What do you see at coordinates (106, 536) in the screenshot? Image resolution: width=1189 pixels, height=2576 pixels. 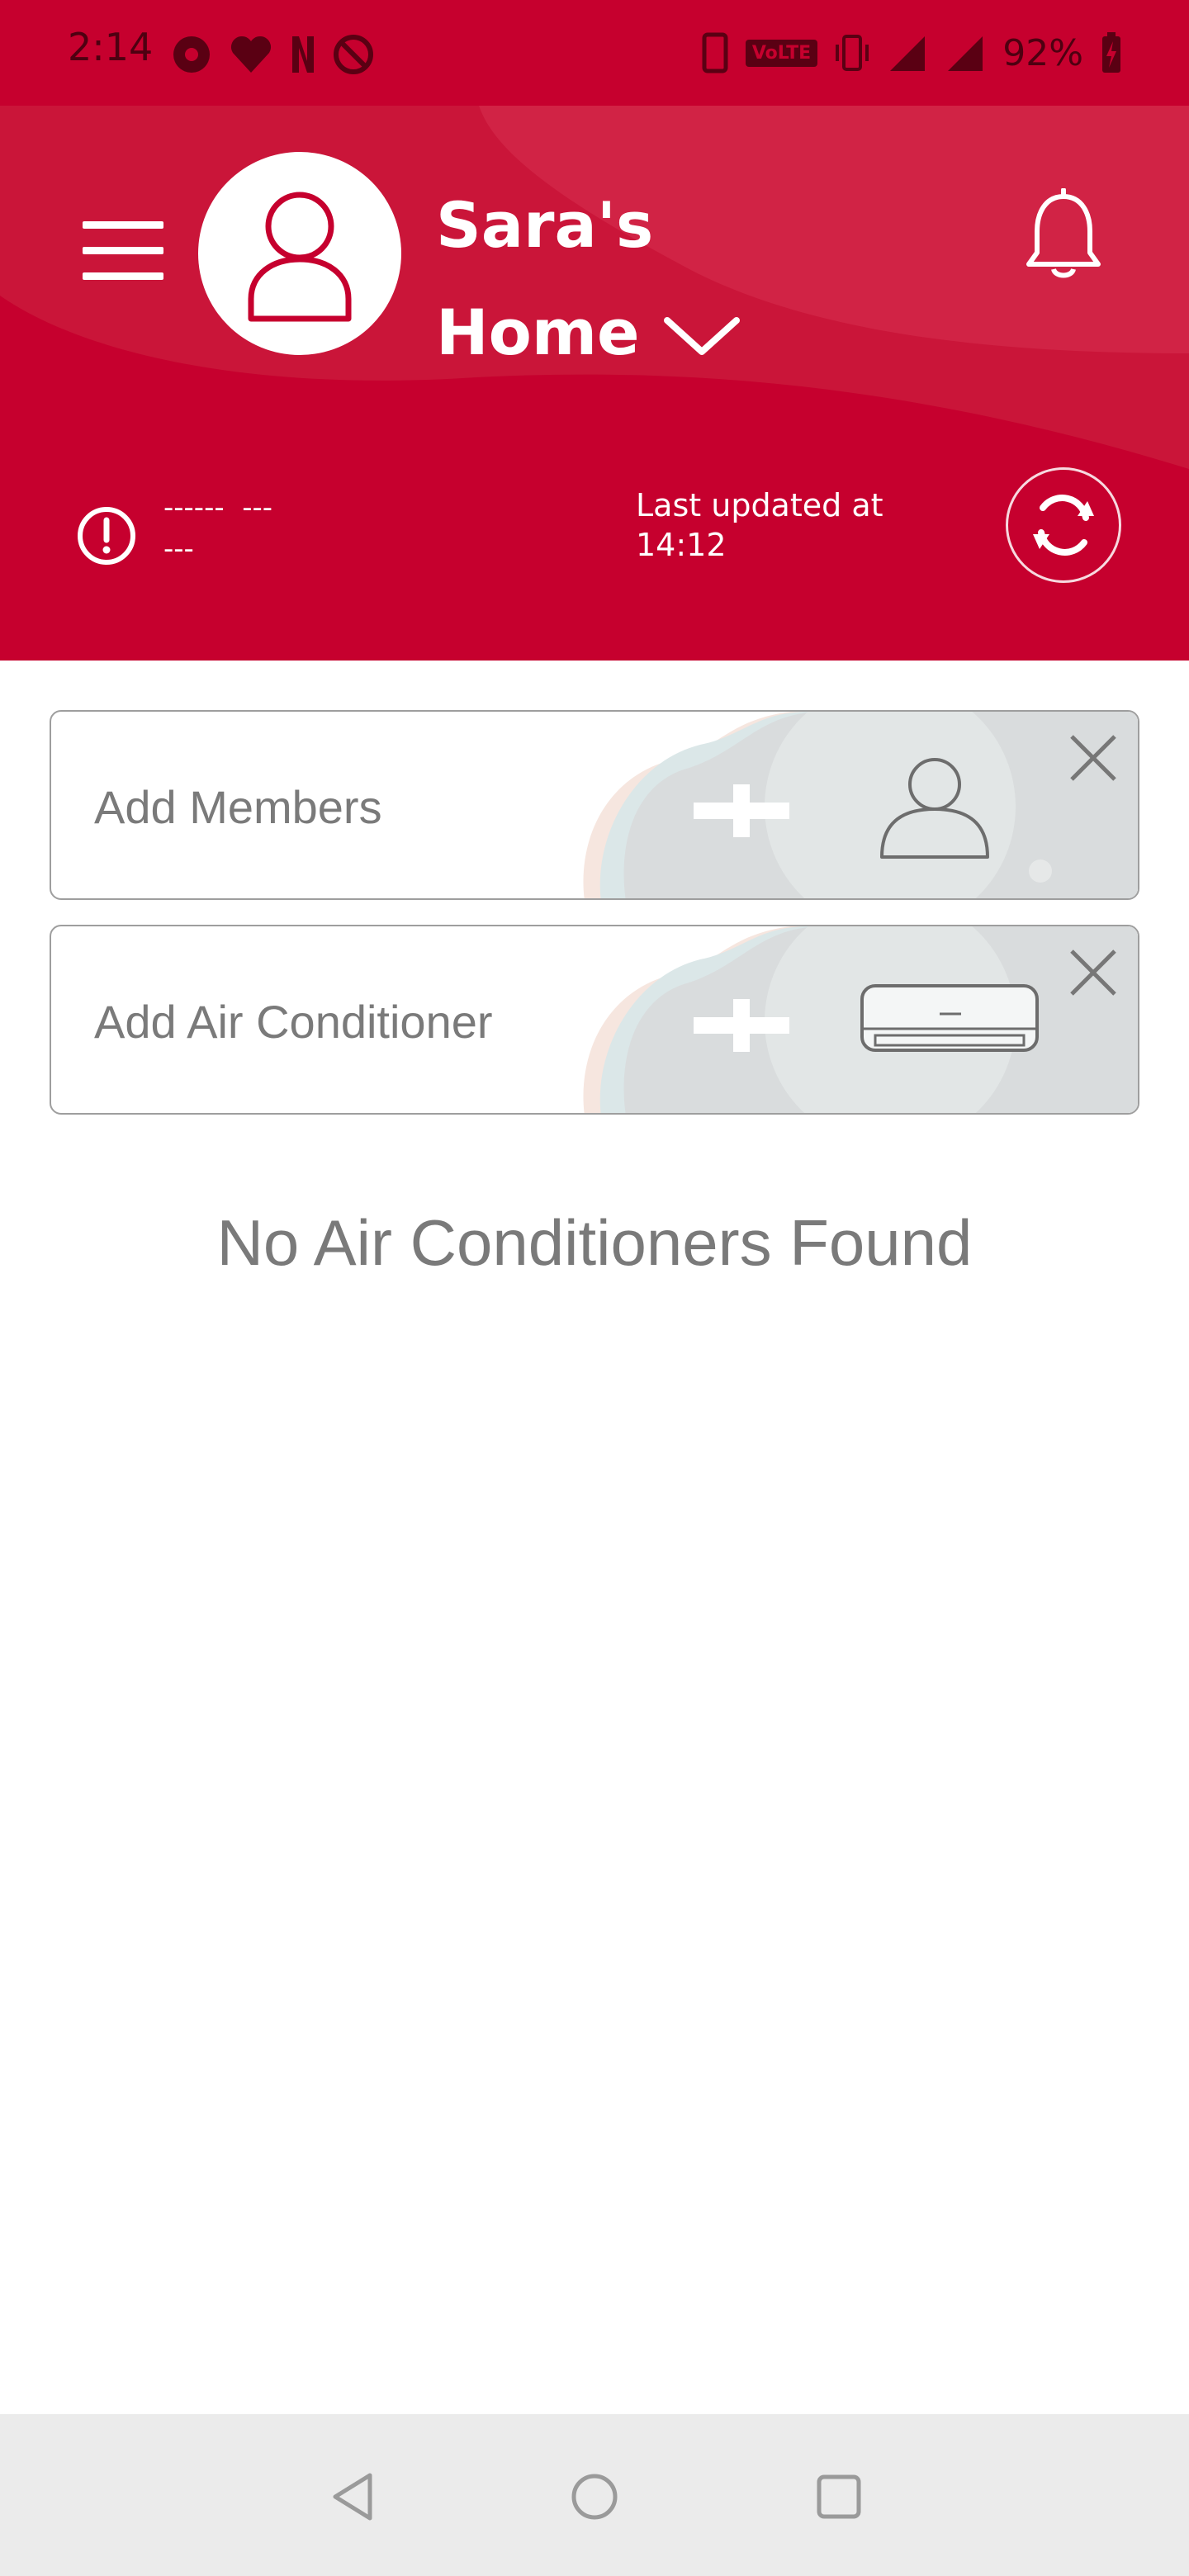 I see `alert-circle-icon` at bounding box center [106, 536].